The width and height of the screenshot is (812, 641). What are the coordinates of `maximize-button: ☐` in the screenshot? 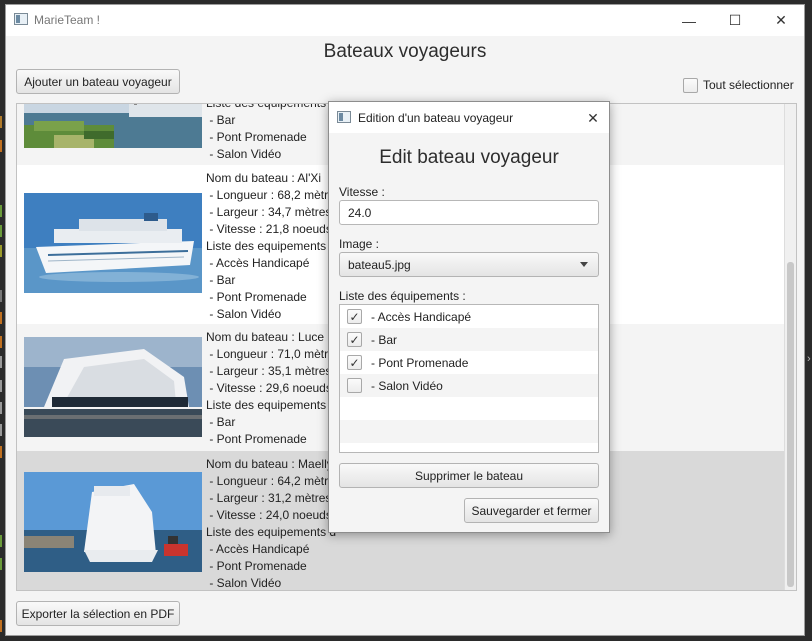 It's located at (735, 20).